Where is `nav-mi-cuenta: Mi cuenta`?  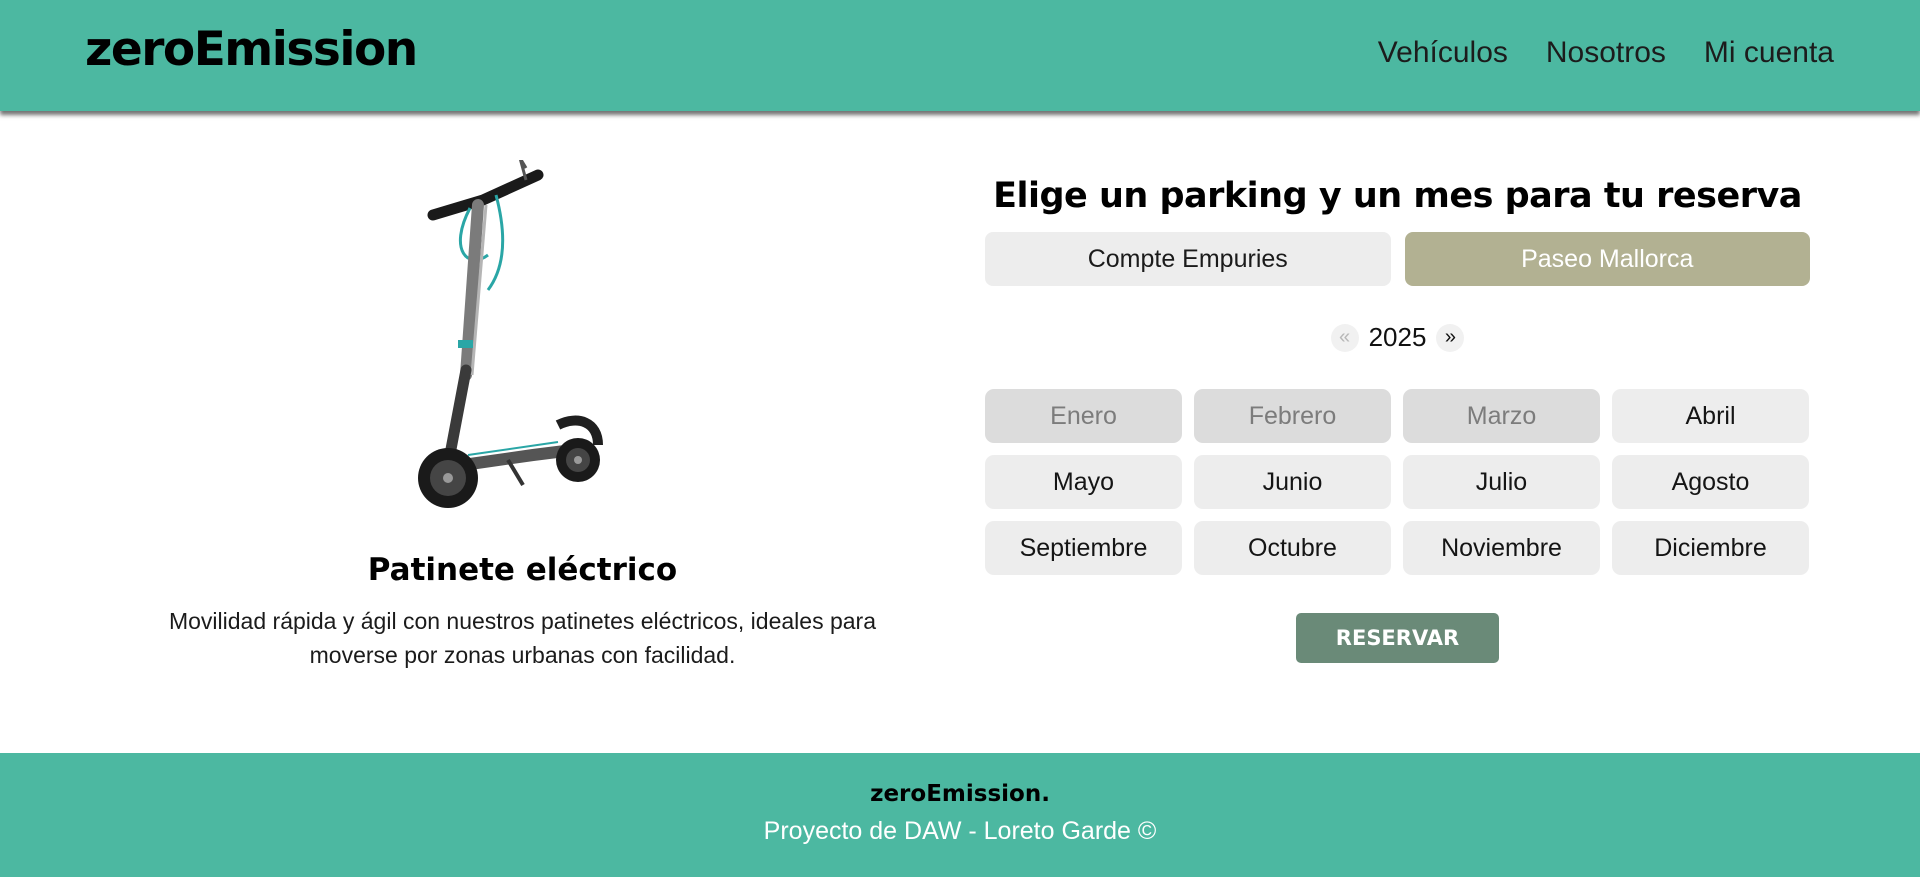 nav-mi-cuenta: Mi cuenta is located at coordinates (1769, 53).